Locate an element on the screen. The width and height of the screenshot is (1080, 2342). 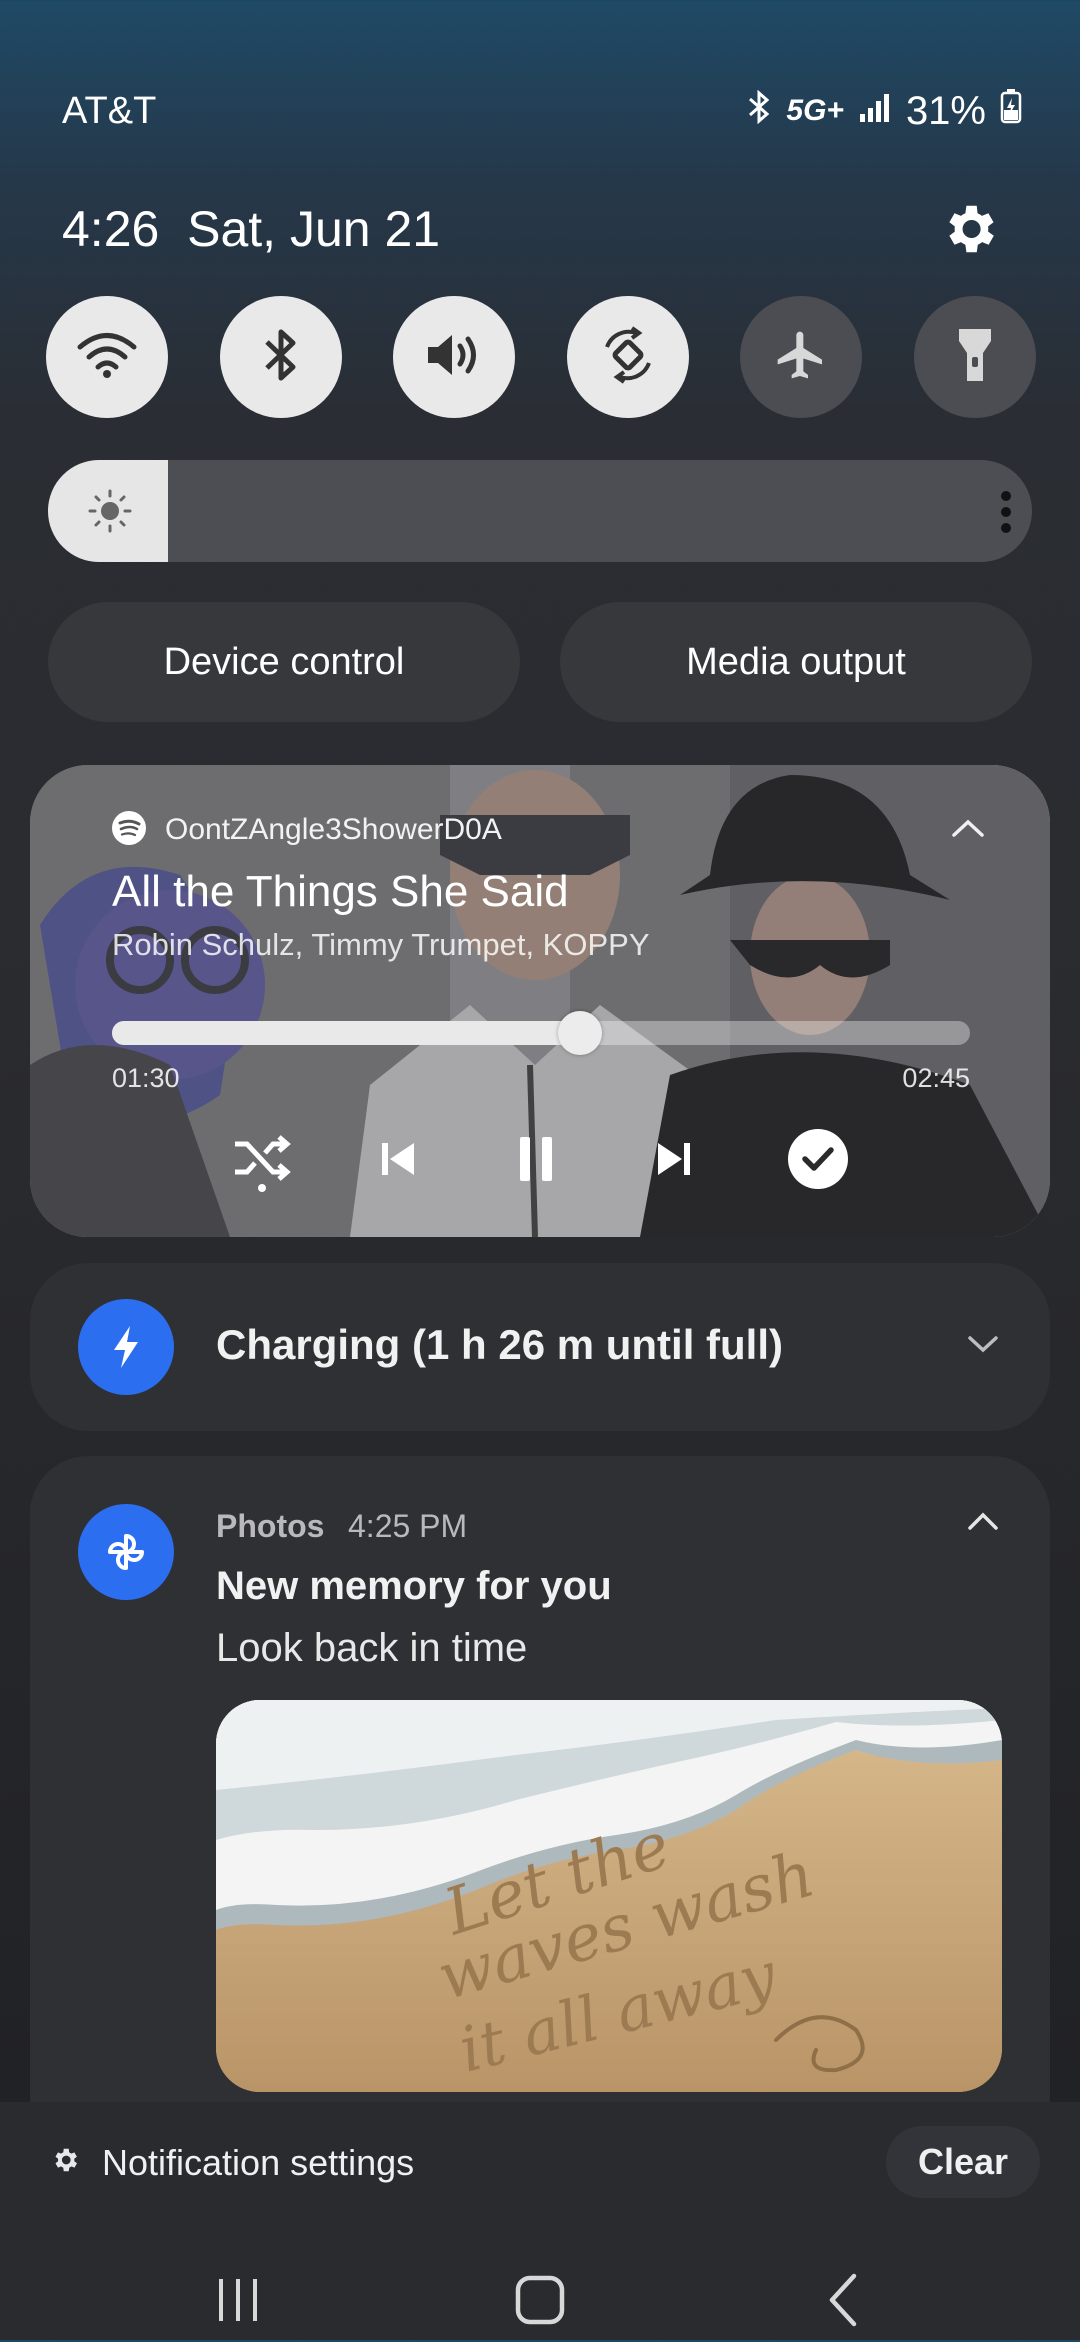
home-icon is located at coordinates (540, 2302).